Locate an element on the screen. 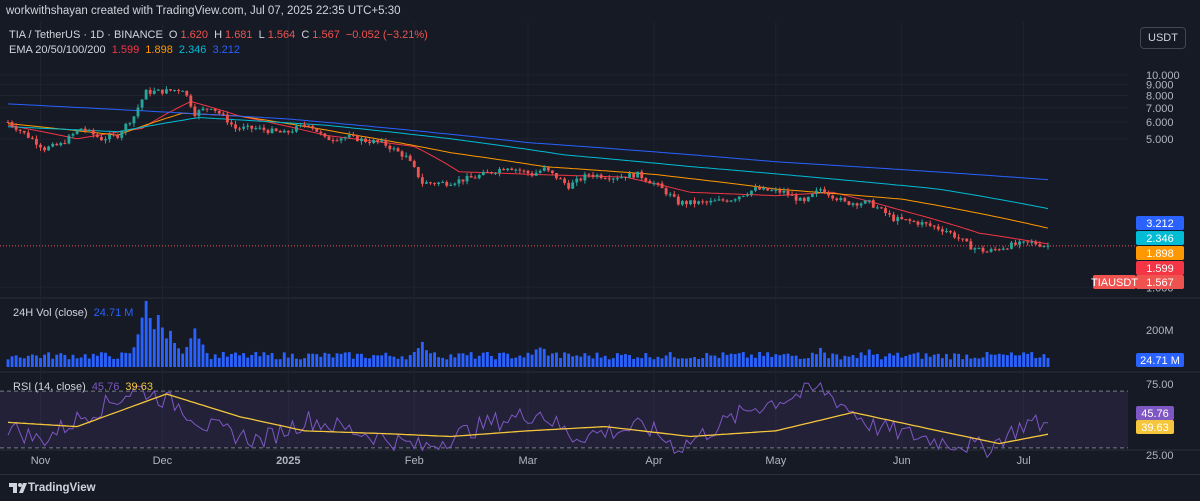  currency-button: USDT is located at coordinates (1163, 38).